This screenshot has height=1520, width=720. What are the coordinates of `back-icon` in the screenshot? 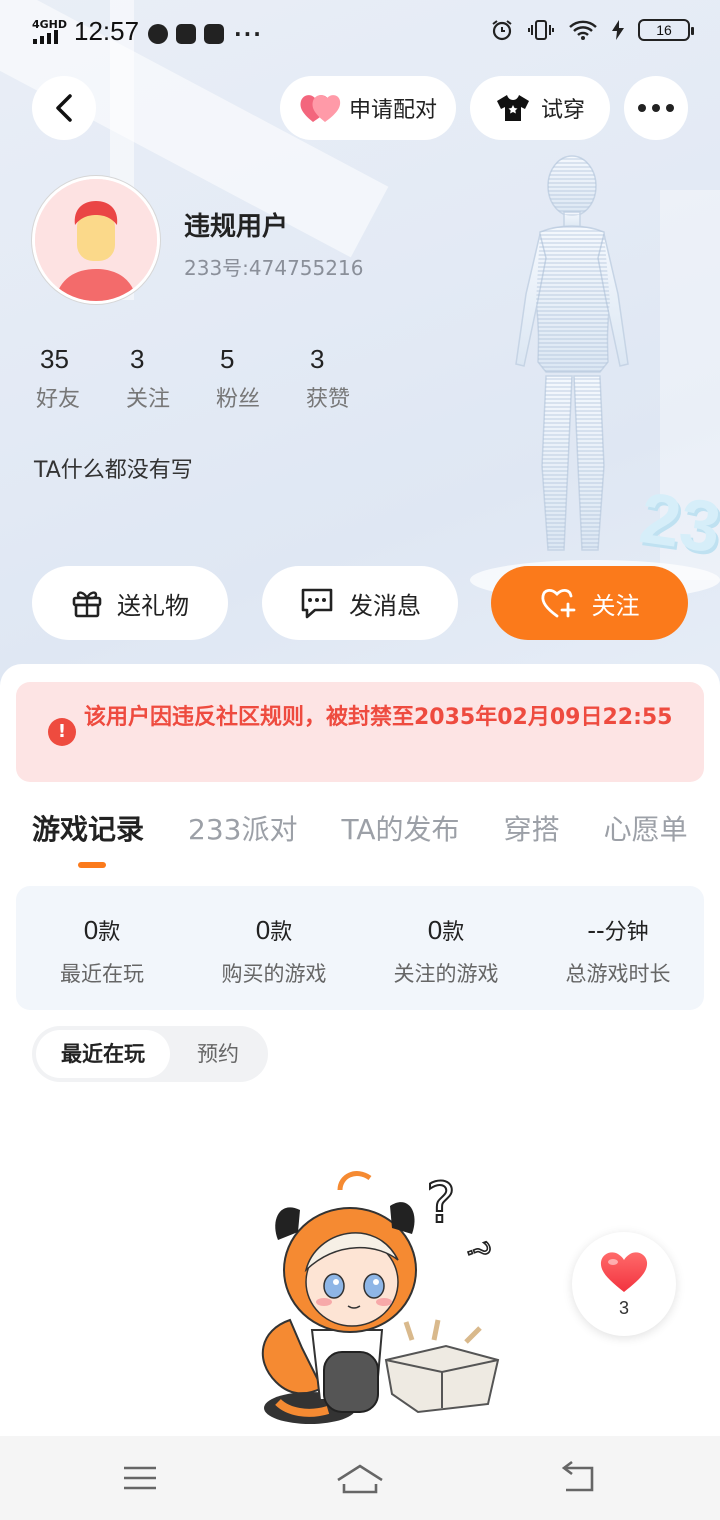 It's located at (64, 108).